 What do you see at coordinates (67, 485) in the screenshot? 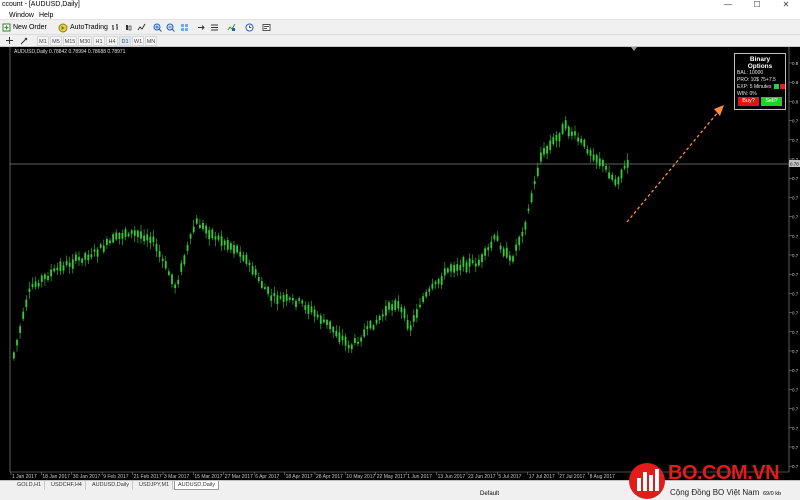
I see `tab-usdchf-h4: USDCHF,H4` at bounding box center [67, 485].